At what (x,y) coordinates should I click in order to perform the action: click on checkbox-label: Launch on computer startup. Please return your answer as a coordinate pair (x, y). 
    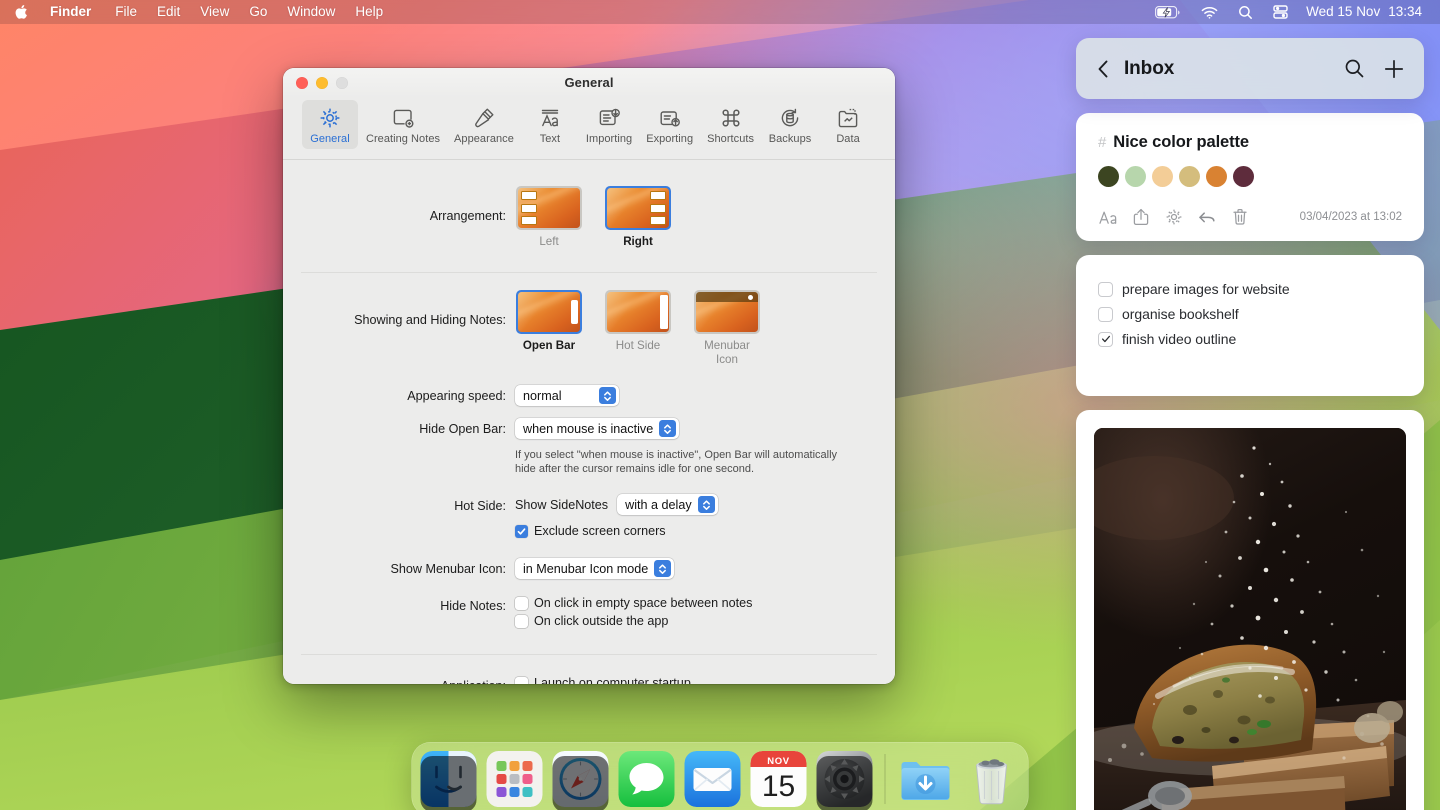
    Looking at the image, I should click on (612, 680).